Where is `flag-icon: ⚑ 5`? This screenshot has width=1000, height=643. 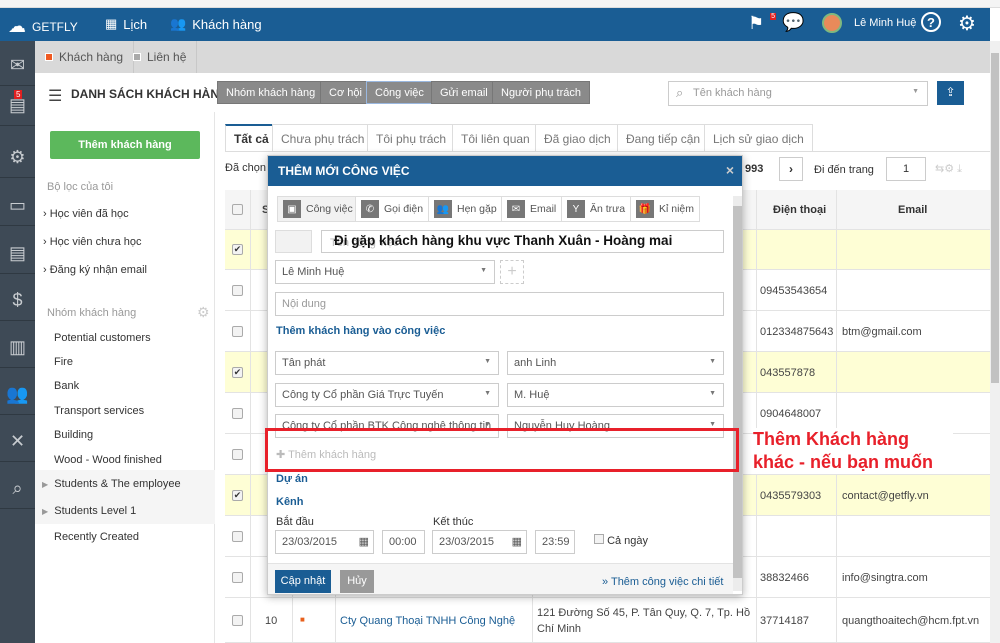 flag-icon: ⚑ 5 is located at coordinates (762, 23).